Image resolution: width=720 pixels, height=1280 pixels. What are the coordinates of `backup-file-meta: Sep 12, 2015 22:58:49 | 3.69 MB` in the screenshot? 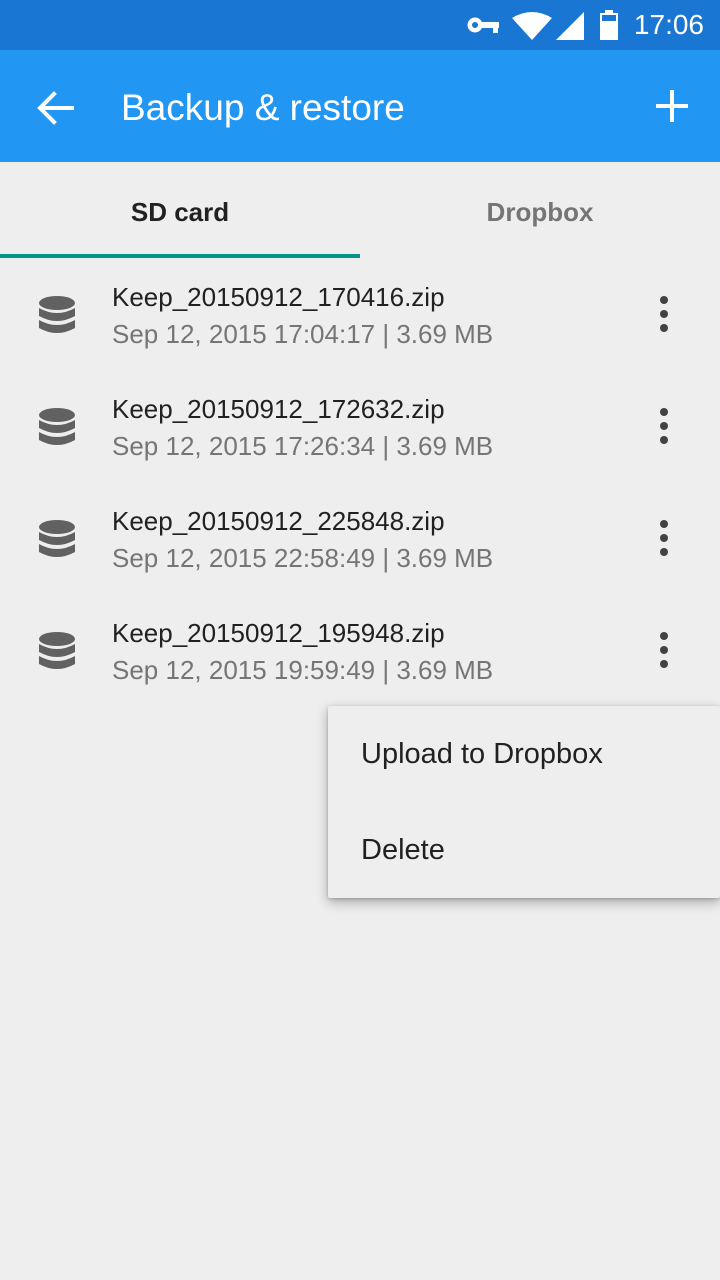 It's located at (303, 558).